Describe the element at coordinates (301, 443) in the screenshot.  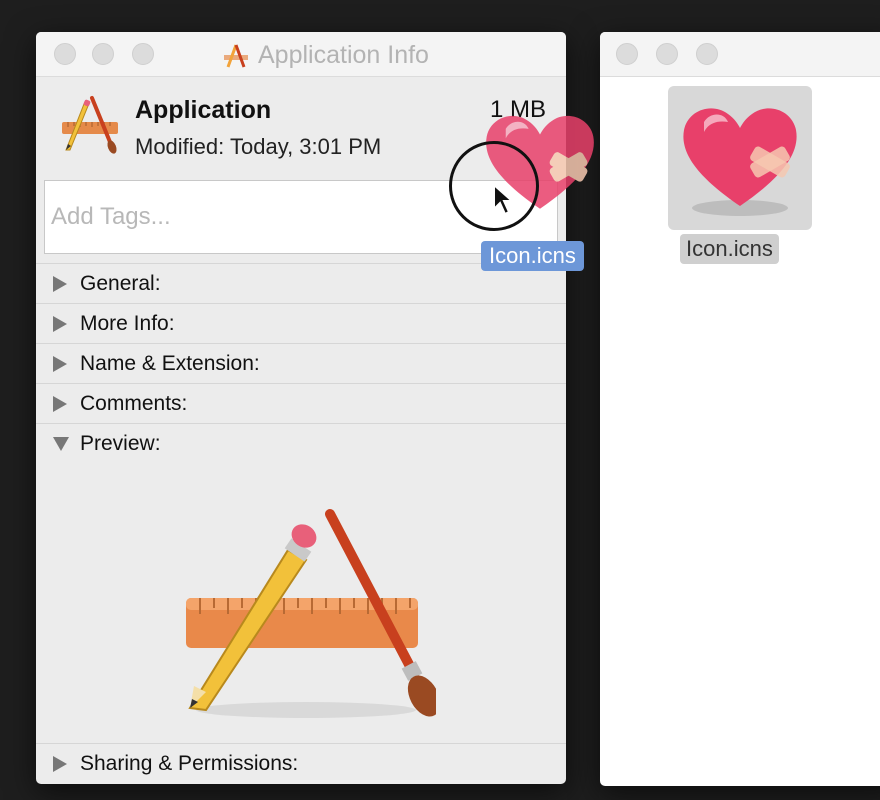
I see `section-preview: Preview:` at that location.